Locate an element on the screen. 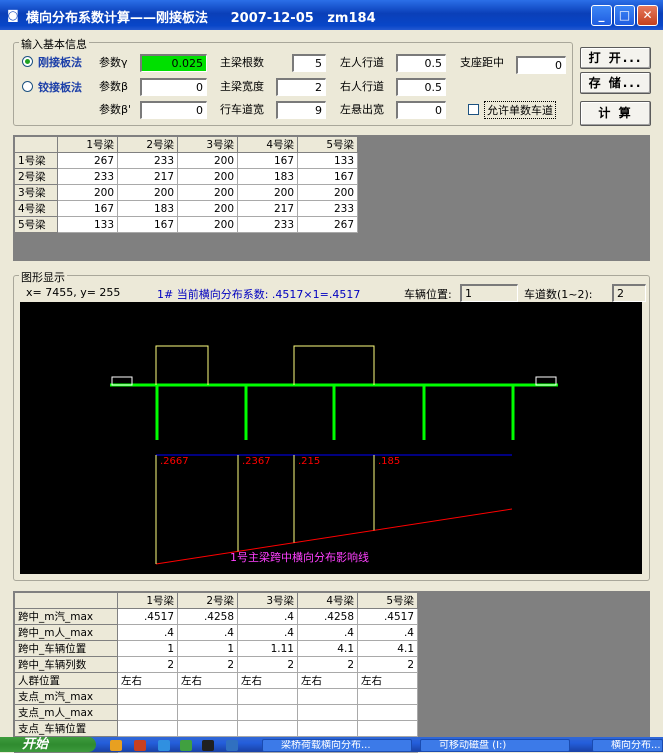  table-row: 跨中_m人_max .4.4.4.4.4 is located at coordinates (216, 632).